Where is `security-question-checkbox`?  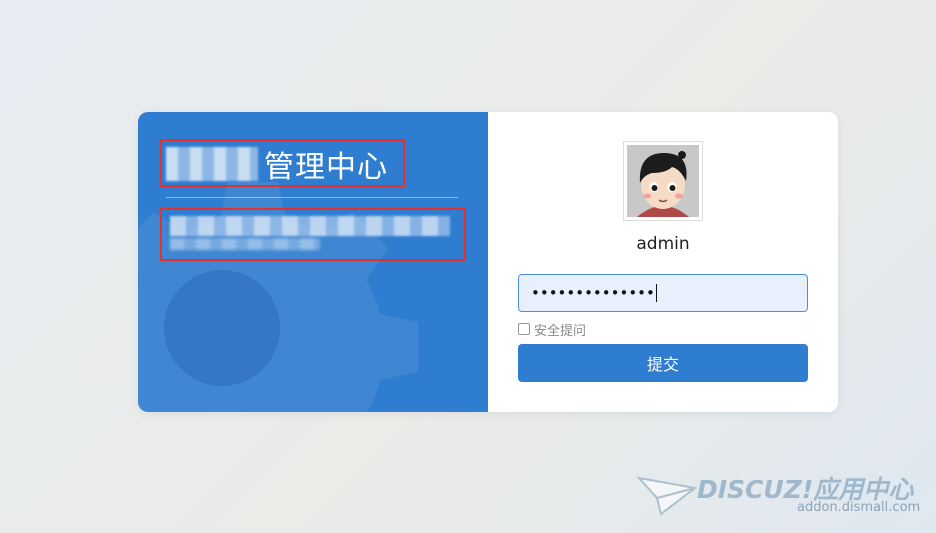
security-question-checkbox is located at coordinates (524, 329).